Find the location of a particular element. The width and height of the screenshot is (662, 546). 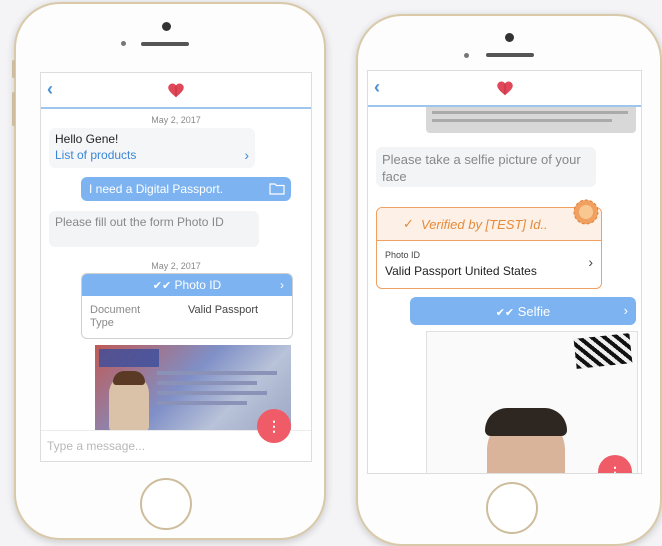

selfie-photo-image is located at coordinates (532, 402).